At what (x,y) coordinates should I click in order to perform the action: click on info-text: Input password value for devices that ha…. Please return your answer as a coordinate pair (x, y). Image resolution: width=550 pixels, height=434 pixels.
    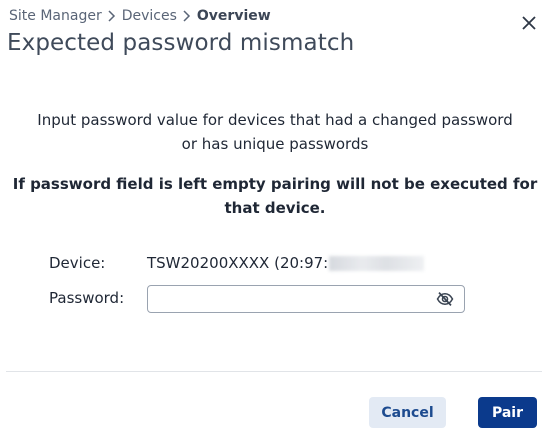
    Looking at the image, I should click on (275, 132).